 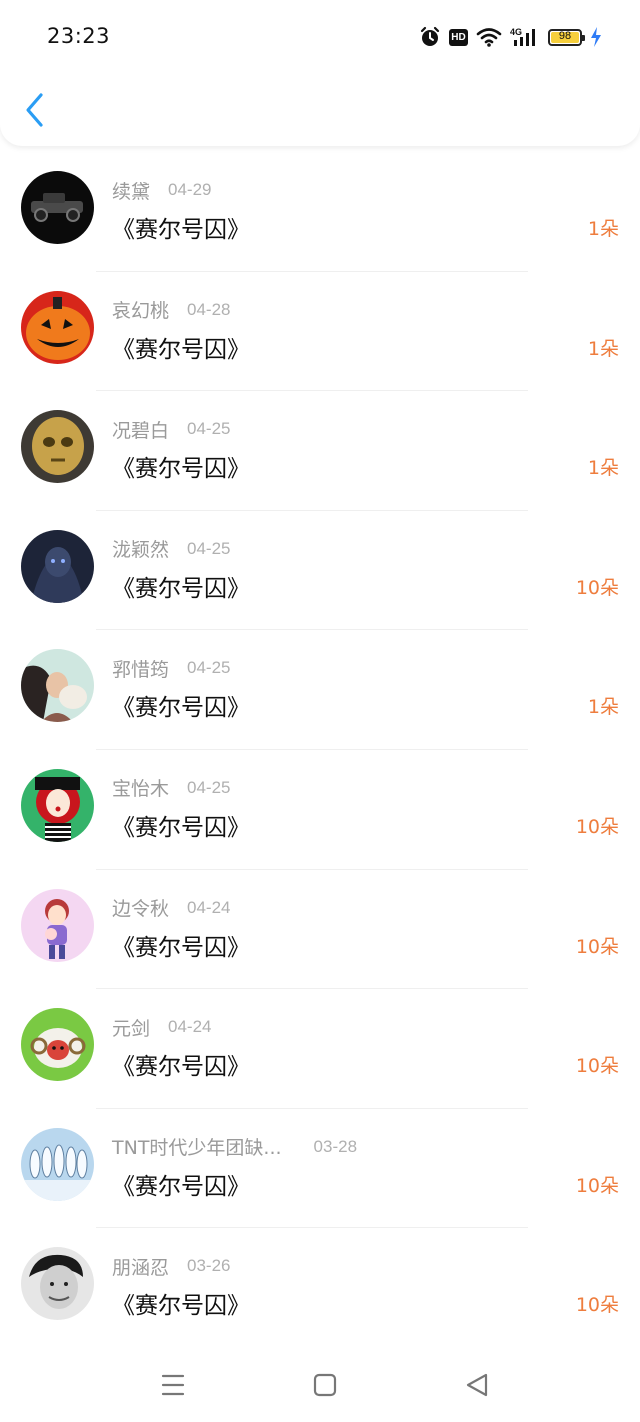 What do you see at coordinates (141, 669) in the screenshot?
I see `donor-name: 郛惜筠` at bounding box center [141, 669].